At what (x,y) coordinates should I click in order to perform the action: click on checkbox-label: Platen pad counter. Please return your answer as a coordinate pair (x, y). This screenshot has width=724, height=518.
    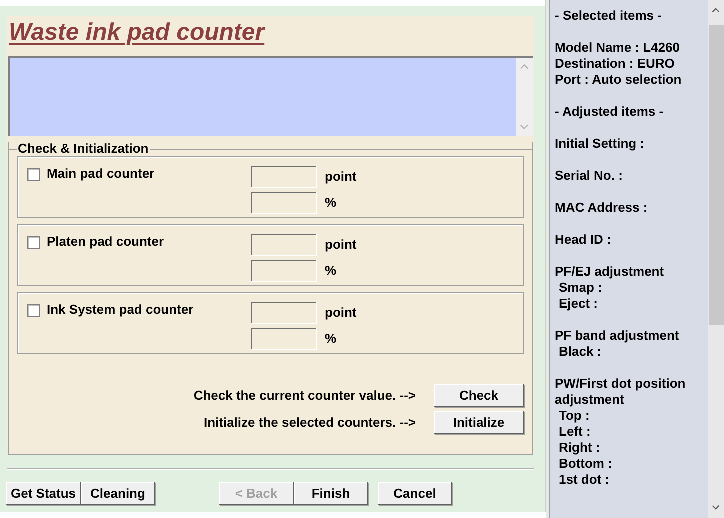
    Looking at the image, I should click on (105, 242).